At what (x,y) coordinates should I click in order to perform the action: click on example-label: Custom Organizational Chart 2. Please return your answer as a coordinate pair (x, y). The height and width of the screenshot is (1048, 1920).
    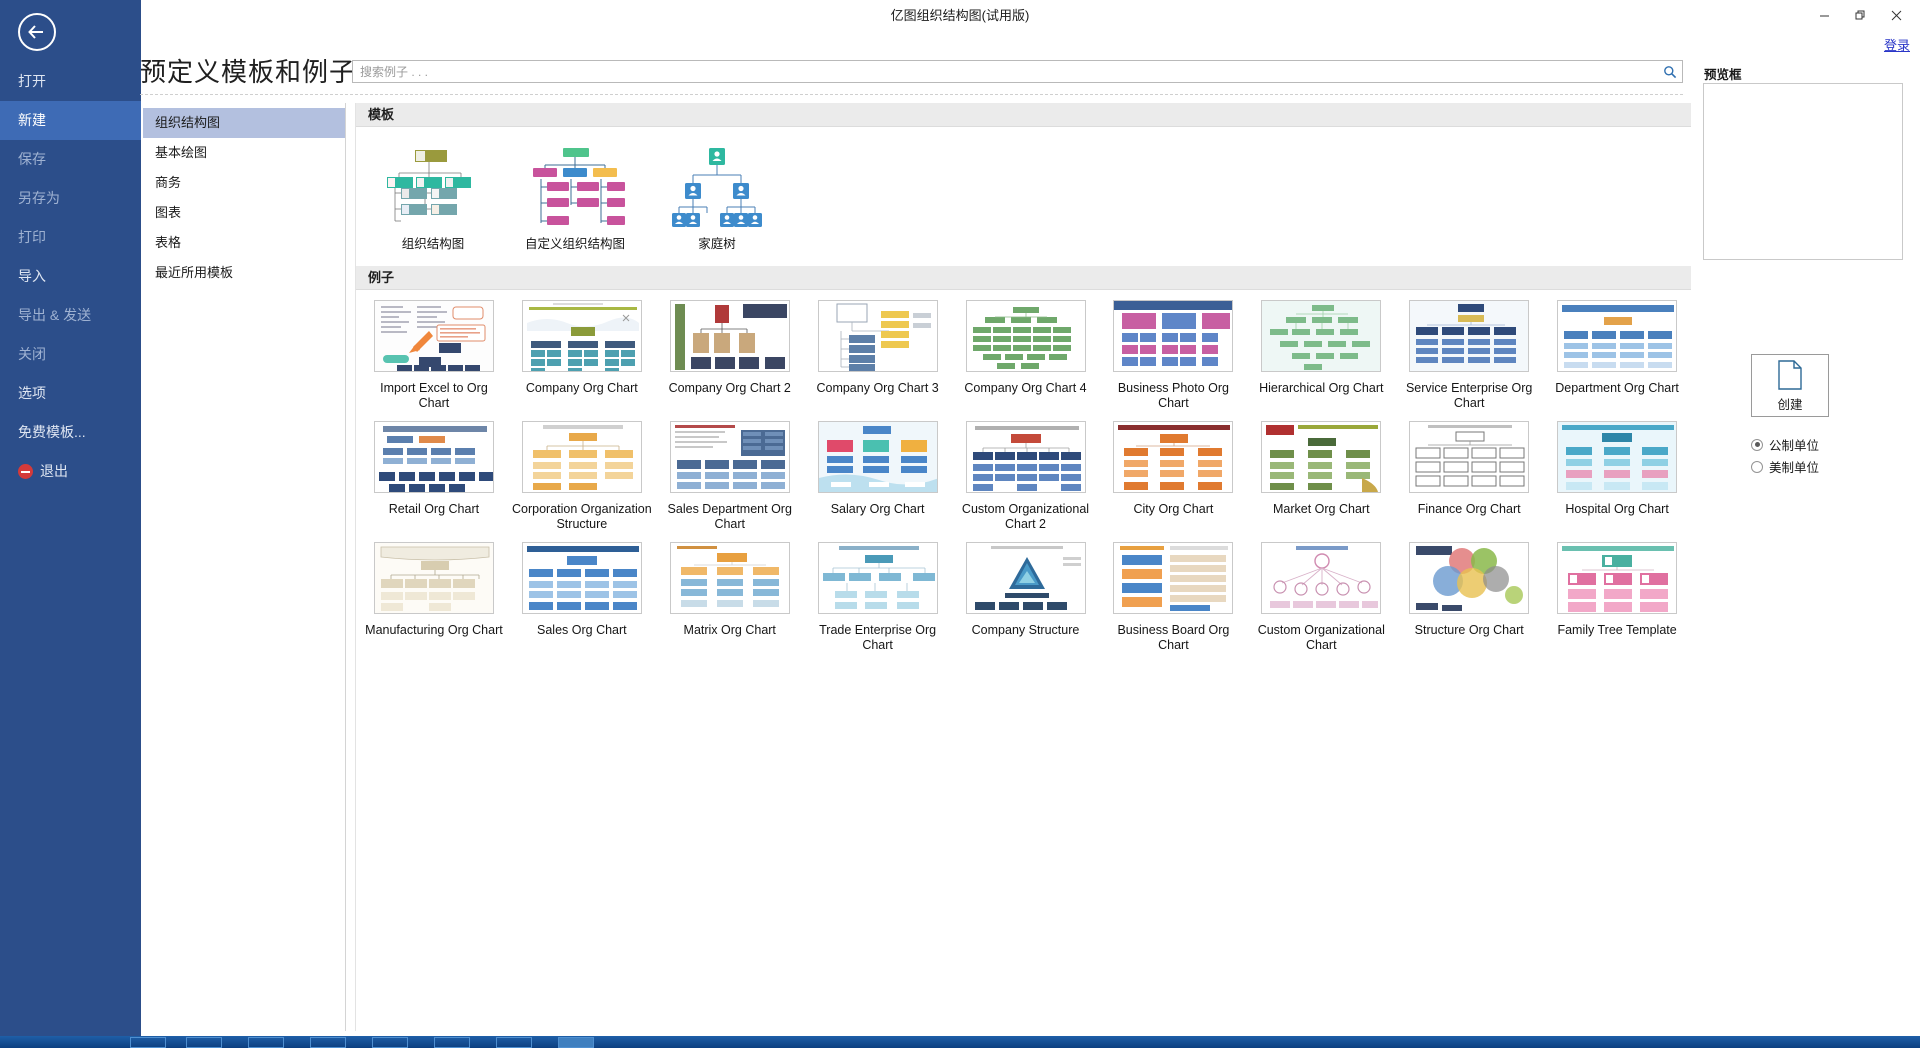
    Looking at the image, I should click on (1025, 516).